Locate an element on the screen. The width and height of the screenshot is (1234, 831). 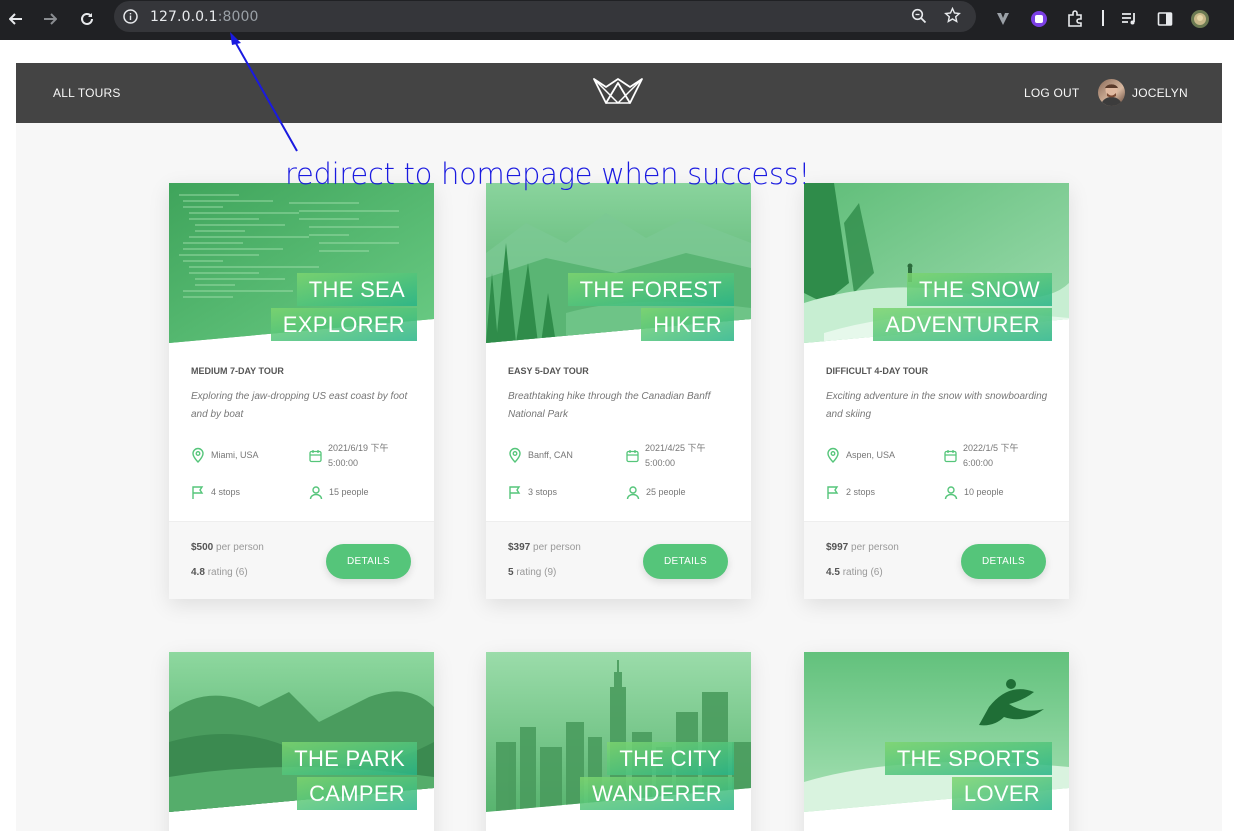
annotation-text: redirect to homepage when success! is located at coordinates (547, 174).